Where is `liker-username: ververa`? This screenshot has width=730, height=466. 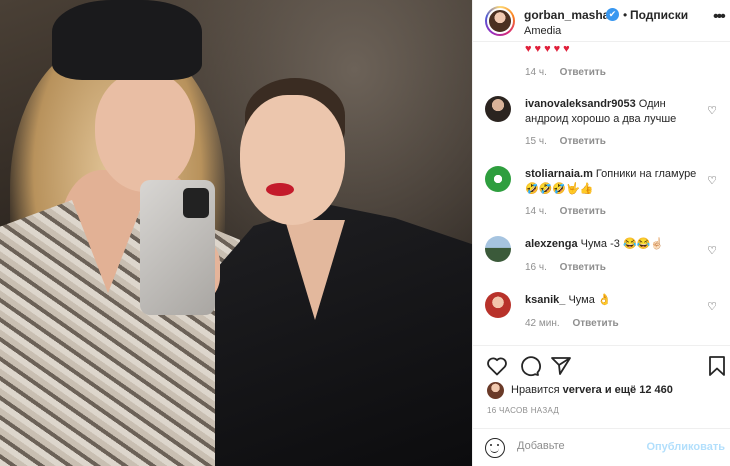
liker-username: ververa is located at coordinates (582, 390).